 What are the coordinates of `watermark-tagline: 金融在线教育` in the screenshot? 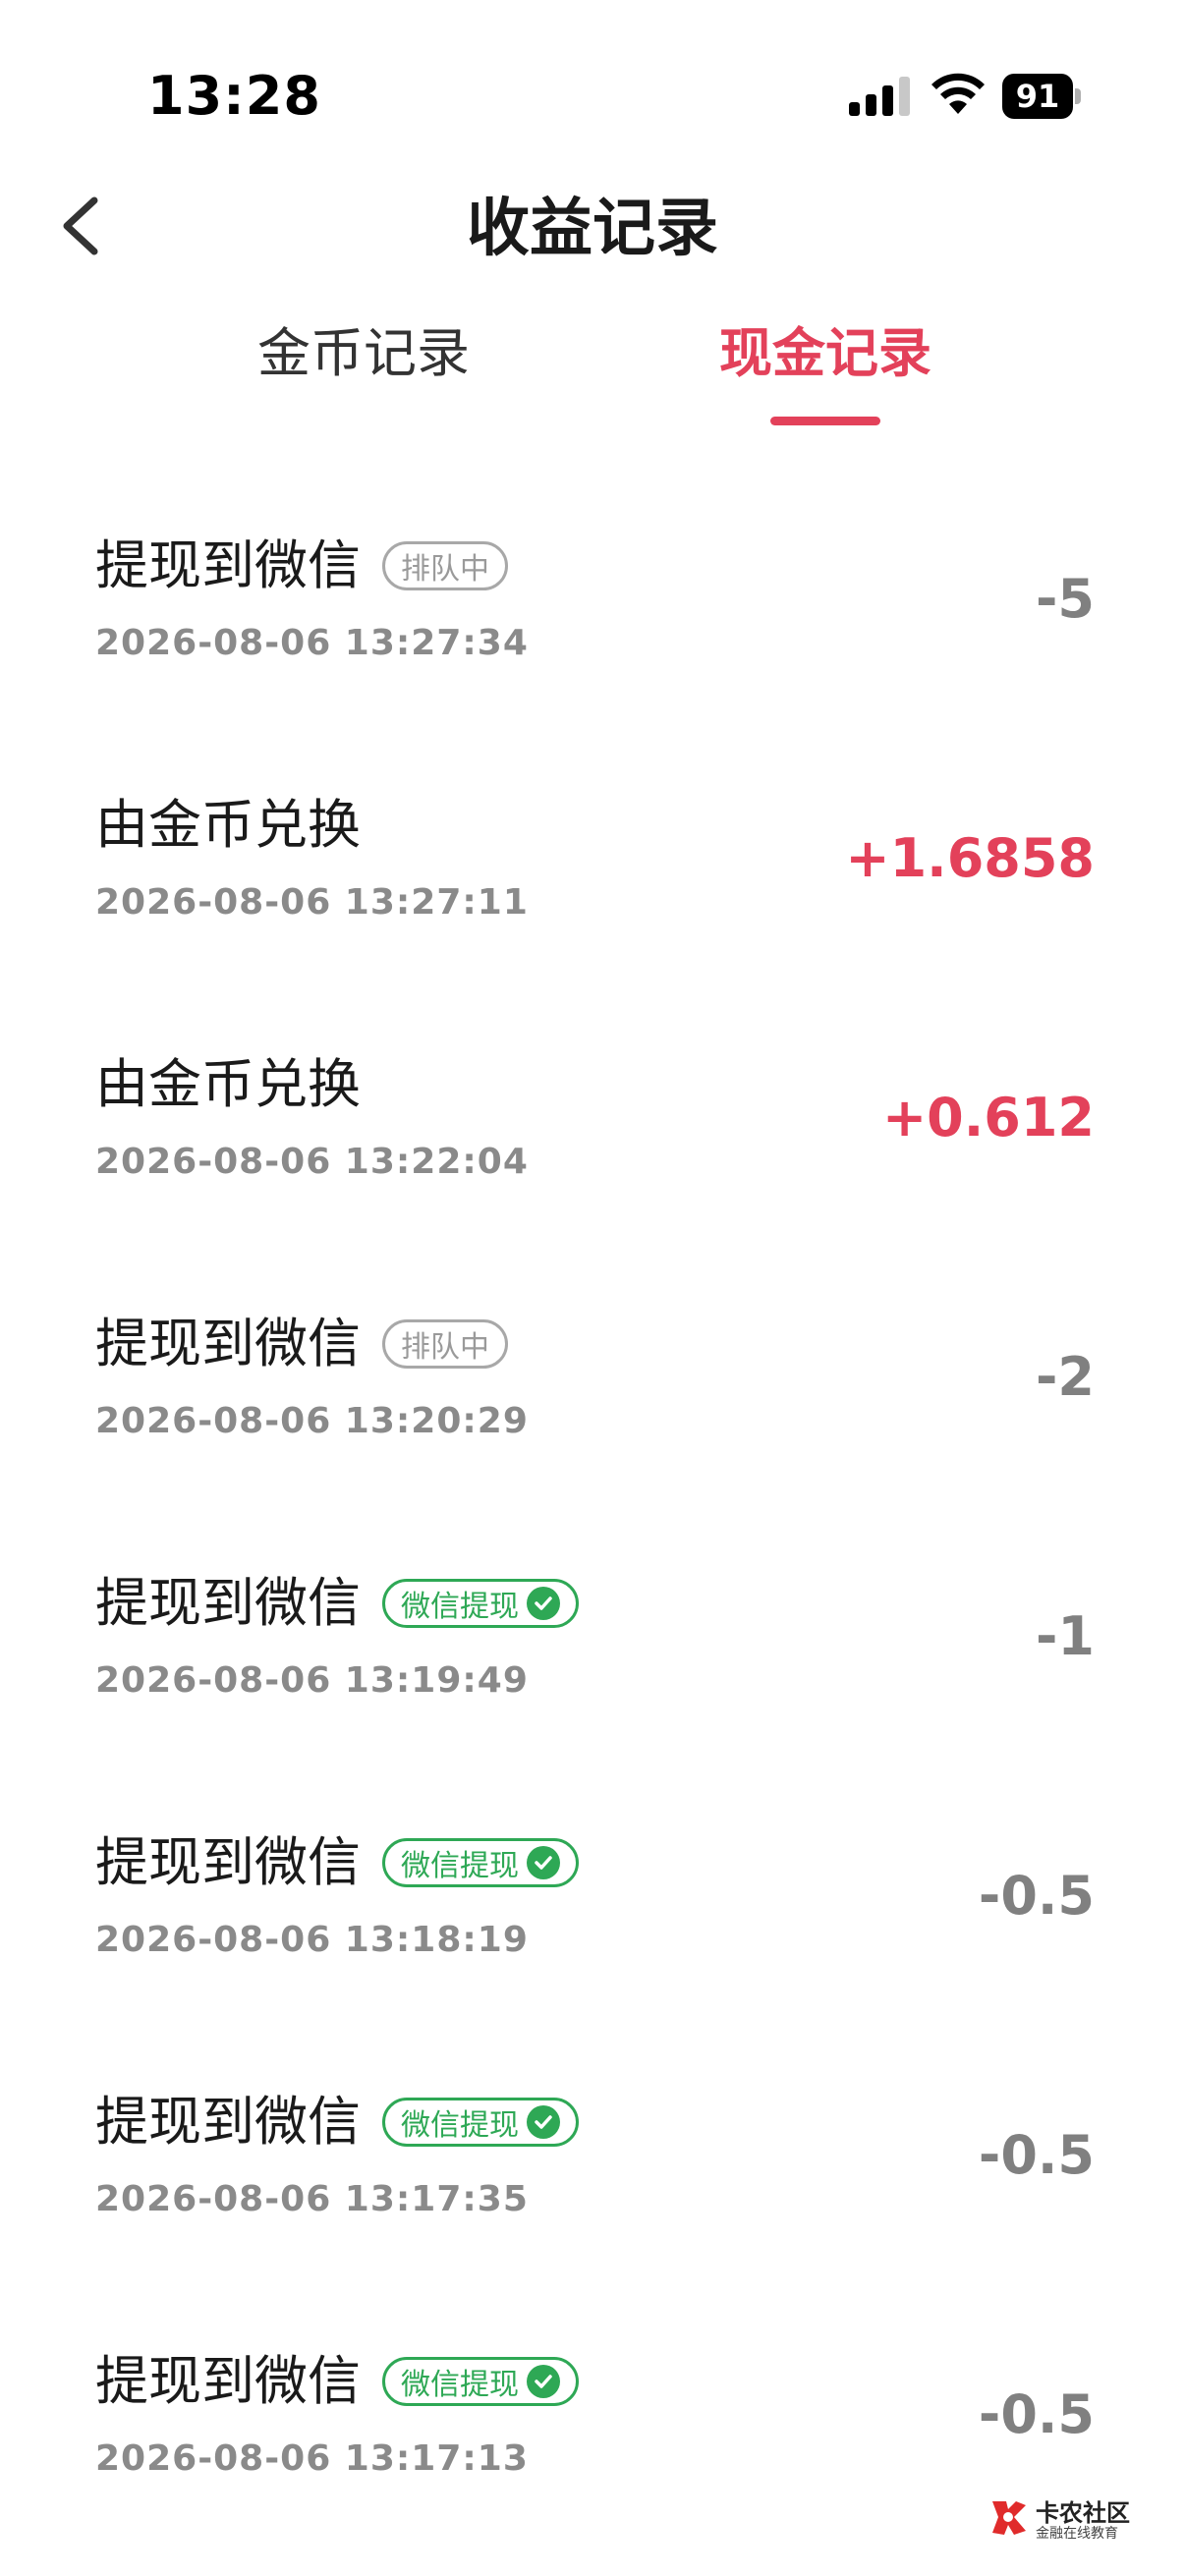 It's located at (1077, 2534).